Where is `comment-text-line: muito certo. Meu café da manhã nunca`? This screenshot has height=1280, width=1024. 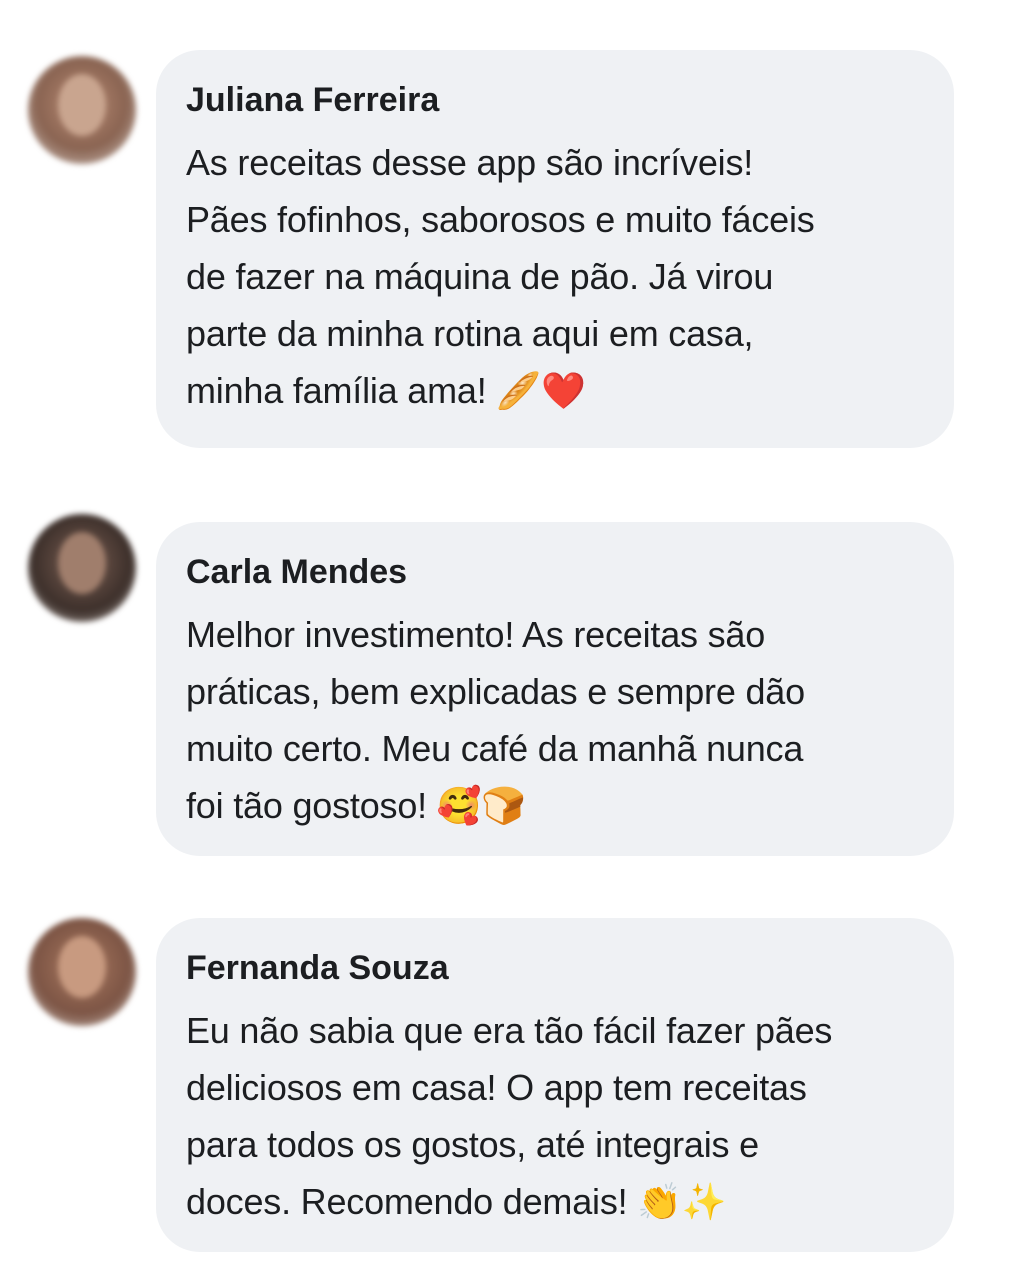
comment-text-line: muito certo. Meu café da manhã nunca is located at coordinates (495, 748).